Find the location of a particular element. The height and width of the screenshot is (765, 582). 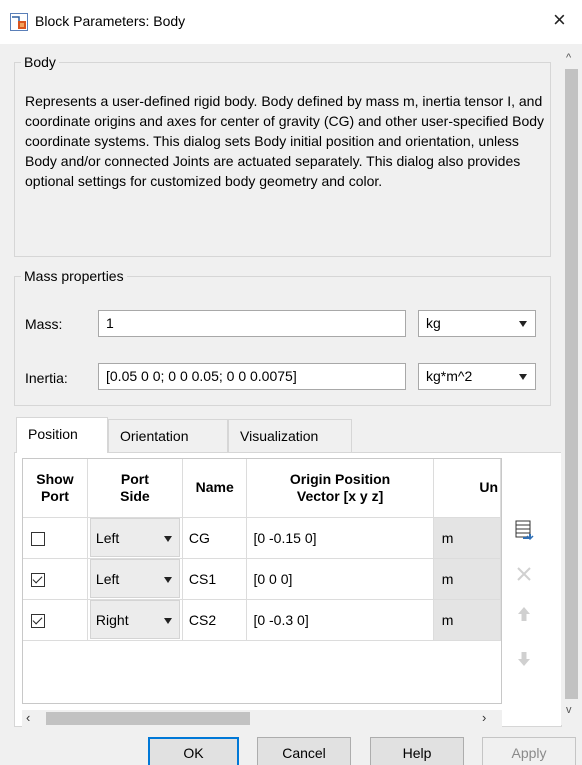

delete-row-button is located at coordinates (524, 573).